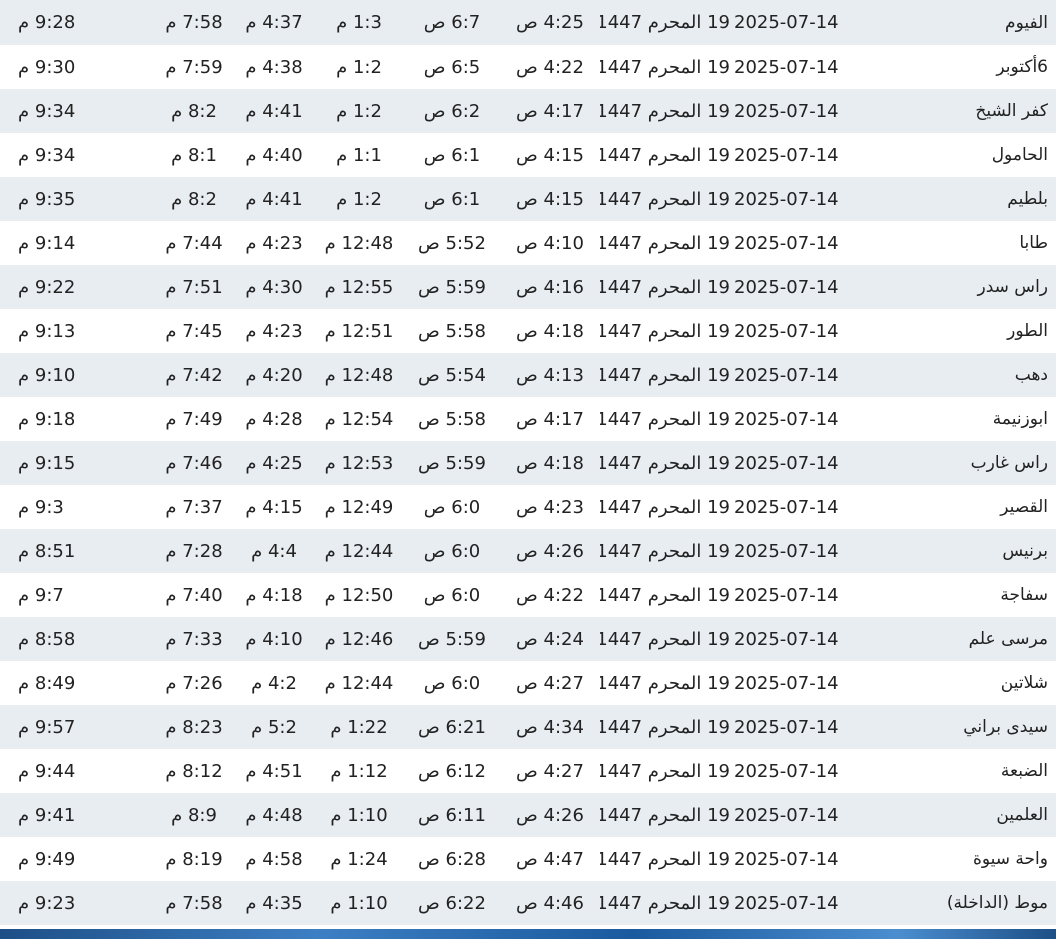  What do you see at coordinates (274, 903) in the screenshot?
I see `asr-time-cell: 4:35 م` at bounding box center [274, 903].